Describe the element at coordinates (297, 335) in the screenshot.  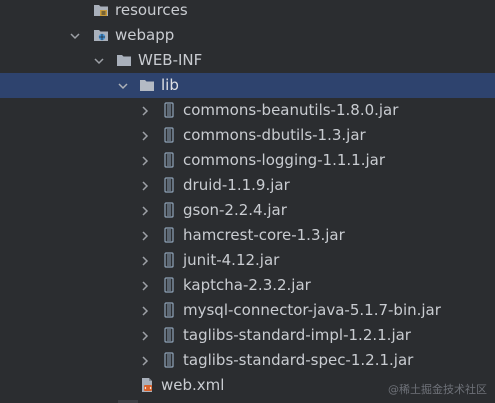
I see `tree-item-label: taglibs-standard-impl-1.2.1.jar` at that location.